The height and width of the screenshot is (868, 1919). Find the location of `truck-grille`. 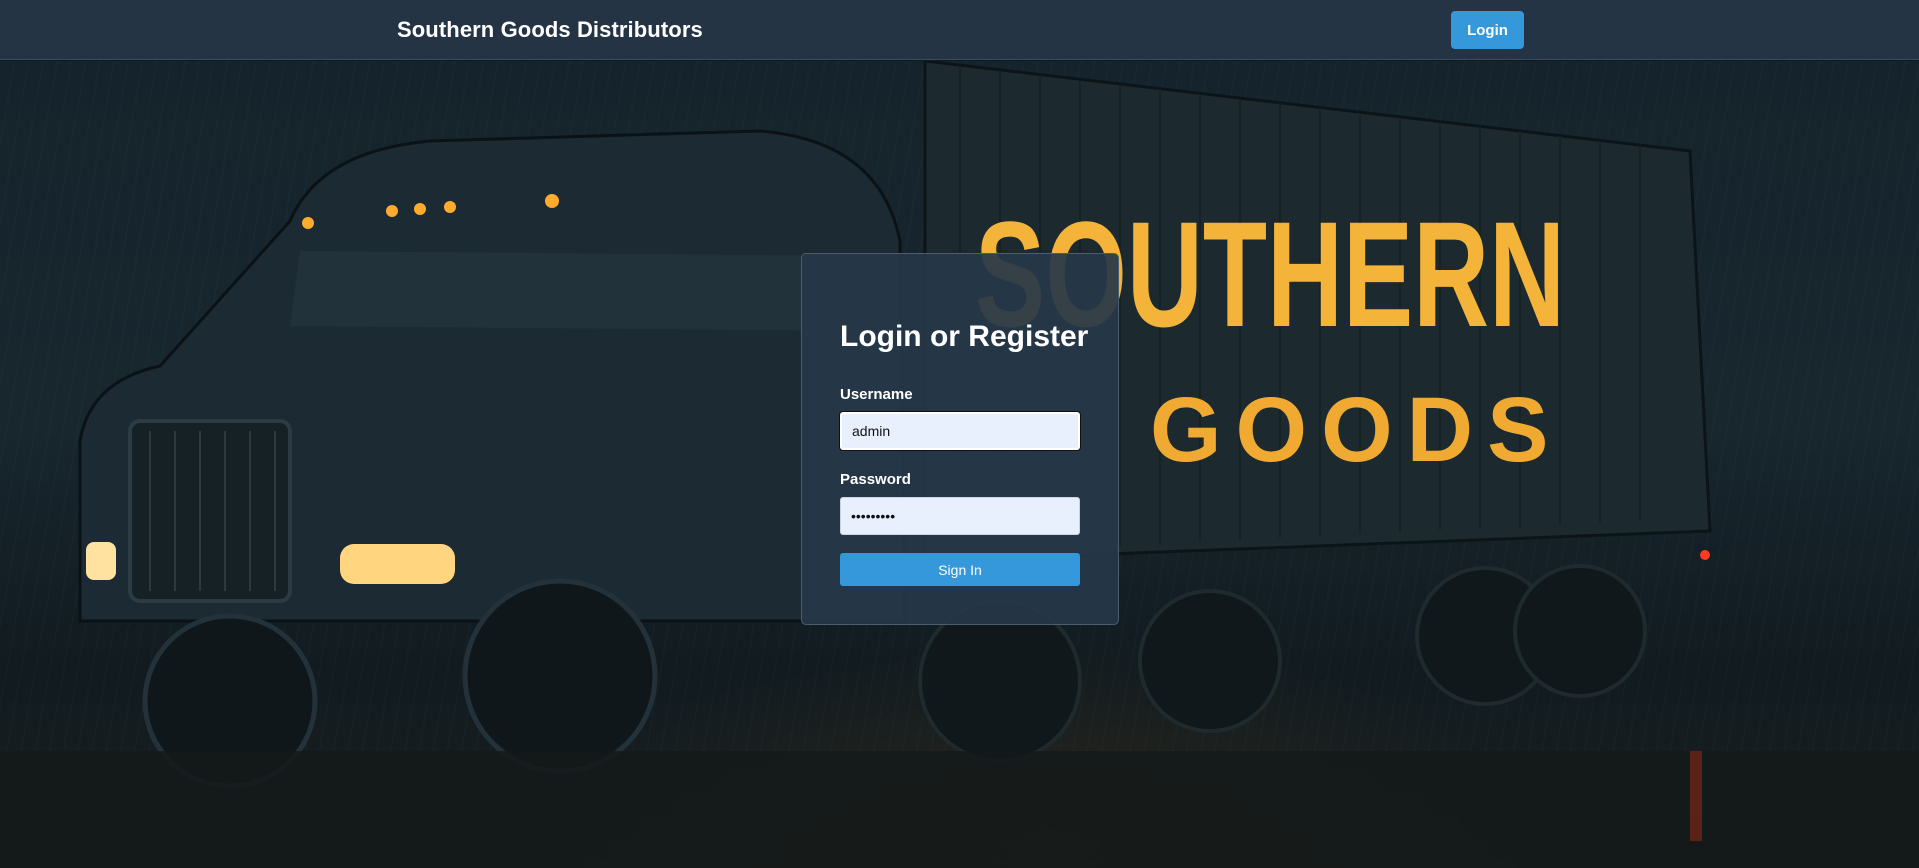

truck-grille is located at coordinates (210, 511).